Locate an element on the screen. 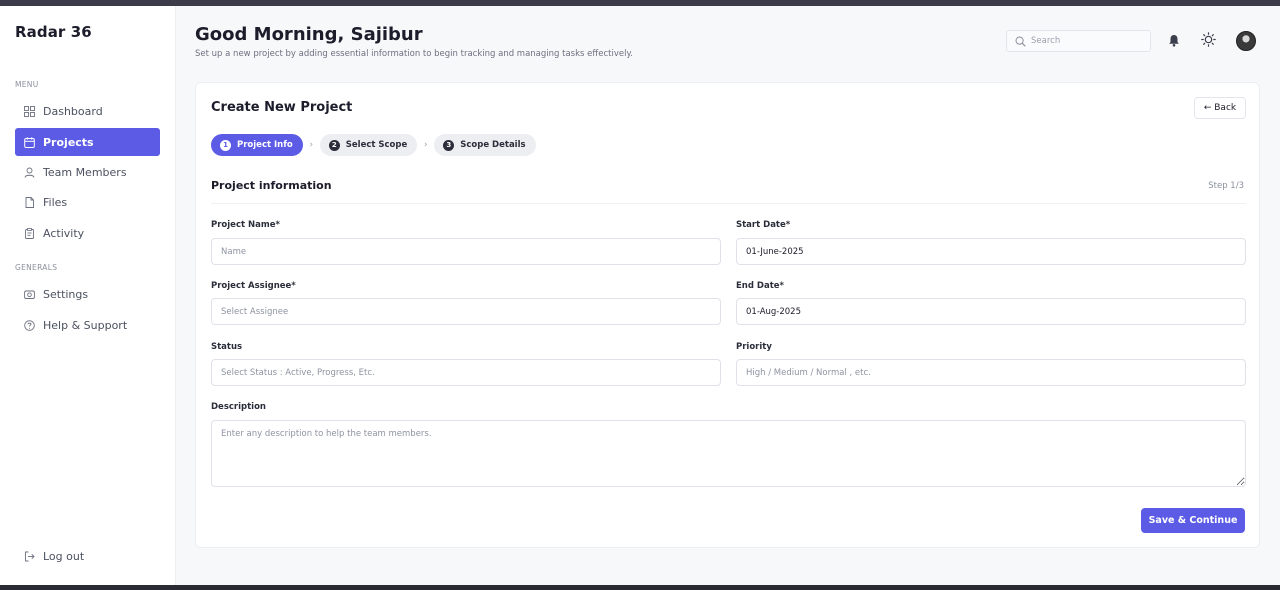 Image resolution: width=1280 pixels, height=590 pixels. menu-section-label: MENU is located at coordinates (27, 84).